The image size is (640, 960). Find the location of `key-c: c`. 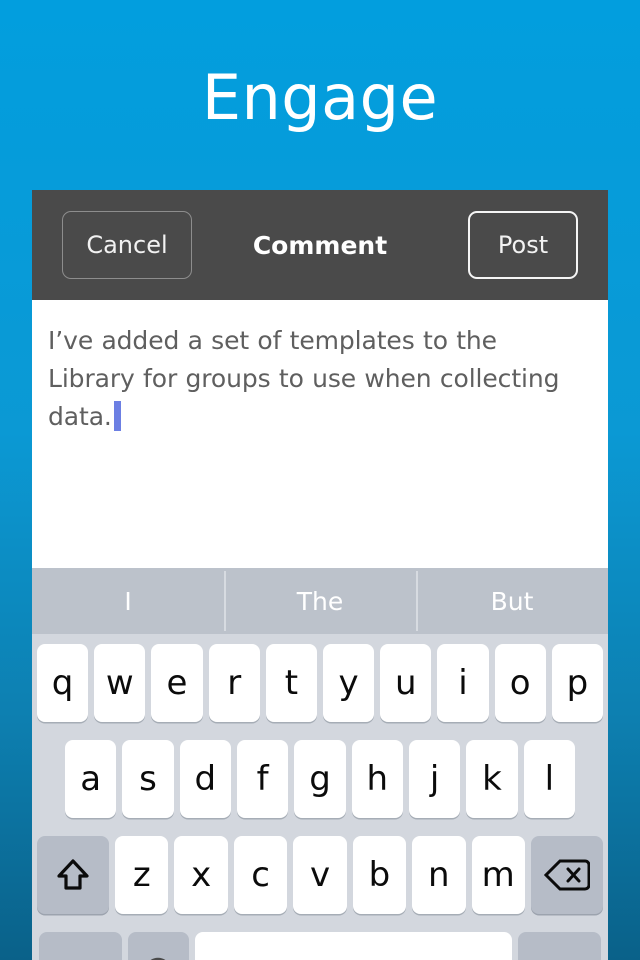

key-c: c is located at coordinates (260, 875).